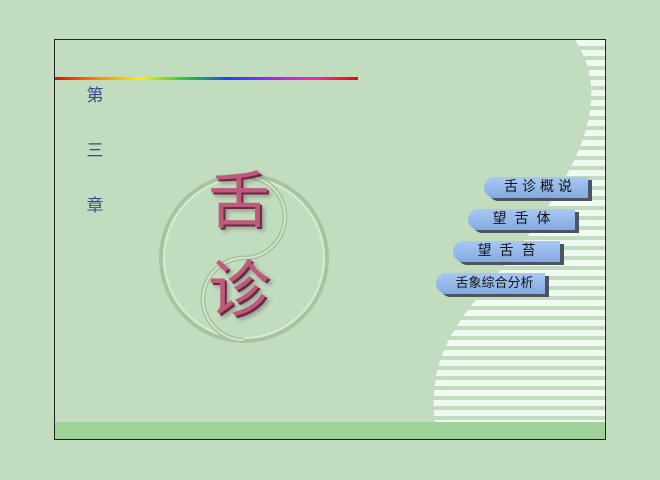 This screenshot has height=480, width=660. Describe the element at coordinates (490, 283) in the screenshot. I see `menu-button-comprehensive-analysis: 舌象综合分析` at that location.